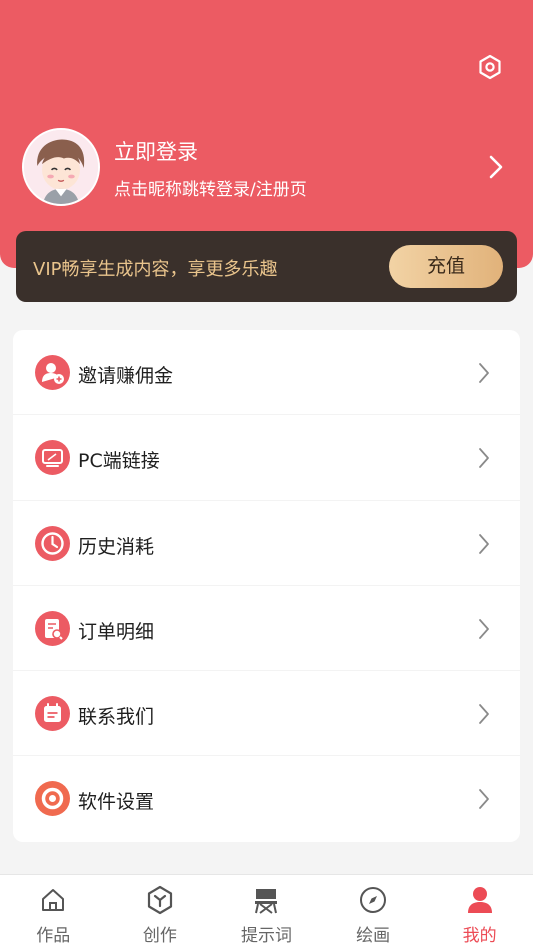 The image size is (533, 948). Describe the element at coordinates (116, 546) in the screenshot. I see `menu-item-label: 历史消耗` at that location.